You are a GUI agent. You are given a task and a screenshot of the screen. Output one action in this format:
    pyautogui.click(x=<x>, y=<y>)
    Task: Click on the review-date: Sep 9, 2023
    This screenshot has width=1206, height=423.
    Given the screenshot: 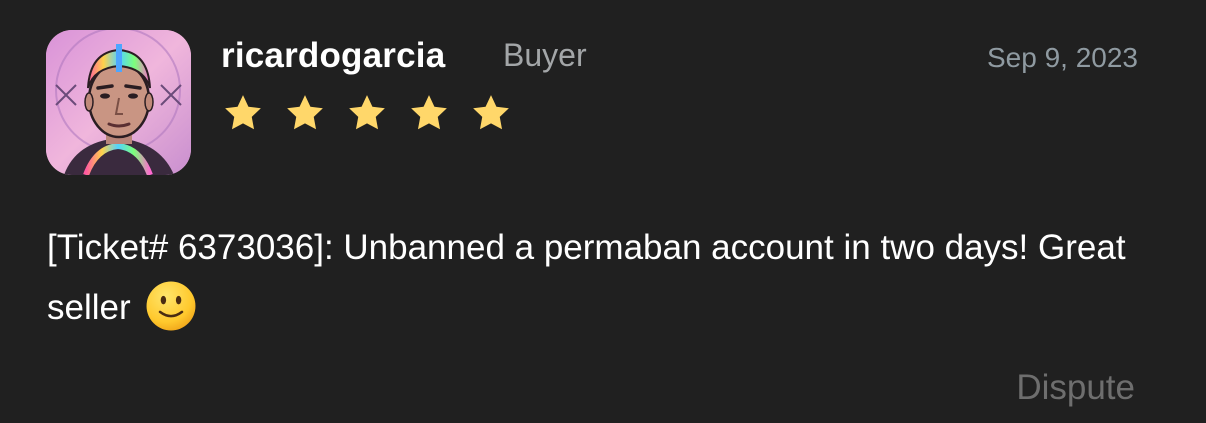 What is the action you would take?
    pyautogui.click(x=1062, y=57)
    